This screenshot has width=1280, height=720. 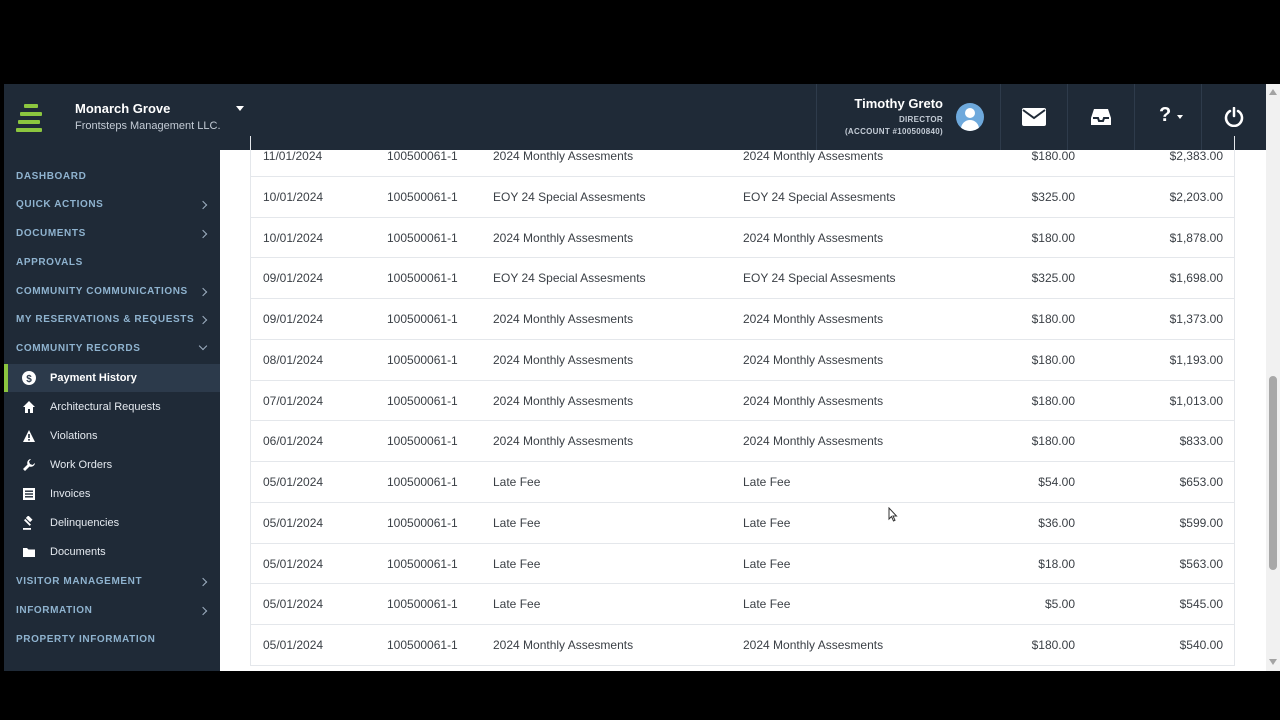 What do you see at coordinates (49, 262) in the screenshot?
I see `sidebar-section-label: APPROVALS` at bounding box center [49, 262].